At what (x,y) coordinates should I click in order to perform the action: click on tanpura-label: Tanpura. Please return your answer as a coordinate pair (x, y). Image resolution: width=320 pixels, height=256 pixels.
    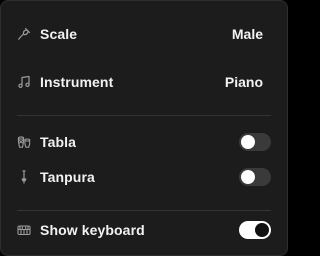
    Looking at the image, I should click on (67, 177).